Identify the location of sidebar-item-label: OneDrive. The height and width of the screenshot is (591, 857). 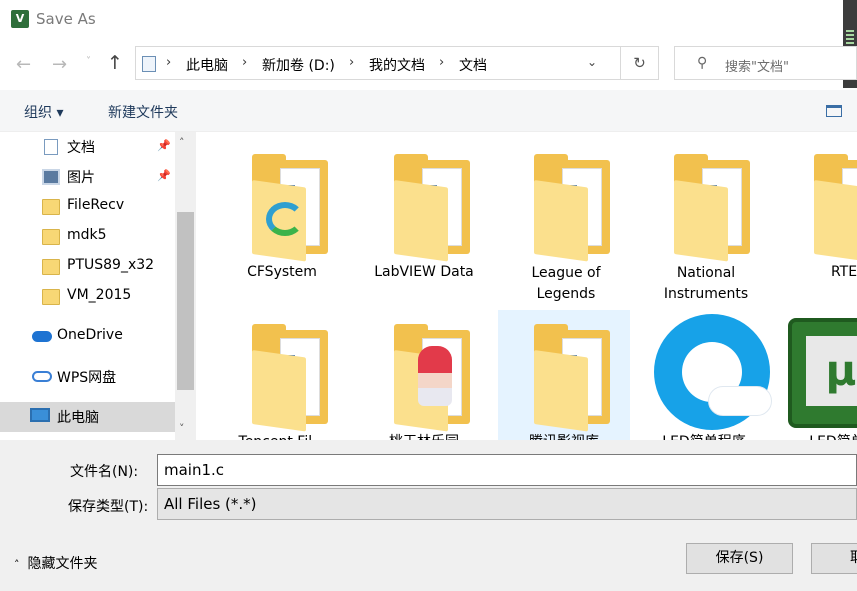
(90, 335).